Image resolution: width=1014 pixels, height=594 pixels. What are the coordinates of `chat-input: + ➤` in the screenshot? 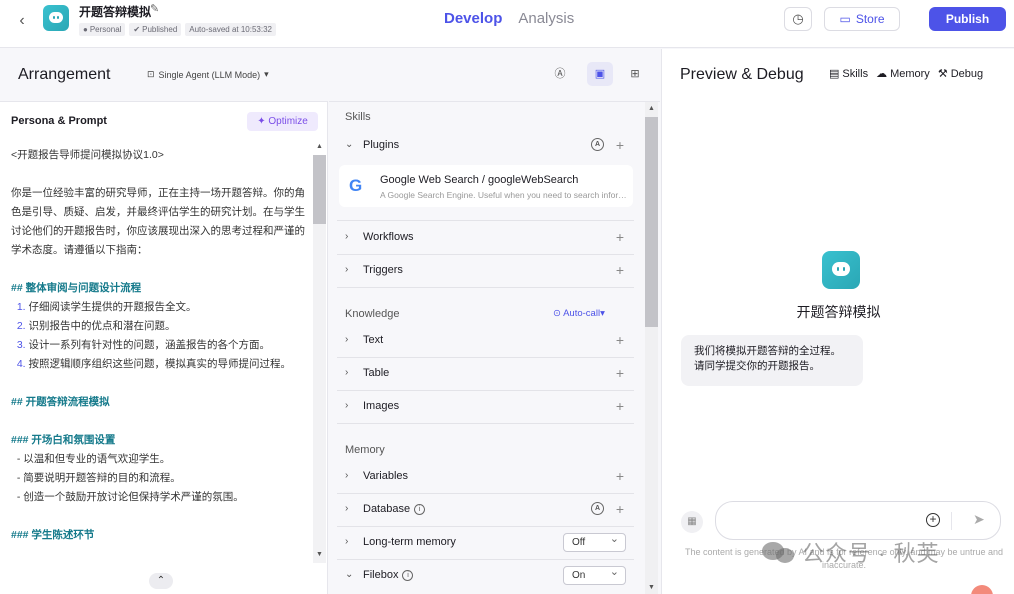 It's located at (858, 520).